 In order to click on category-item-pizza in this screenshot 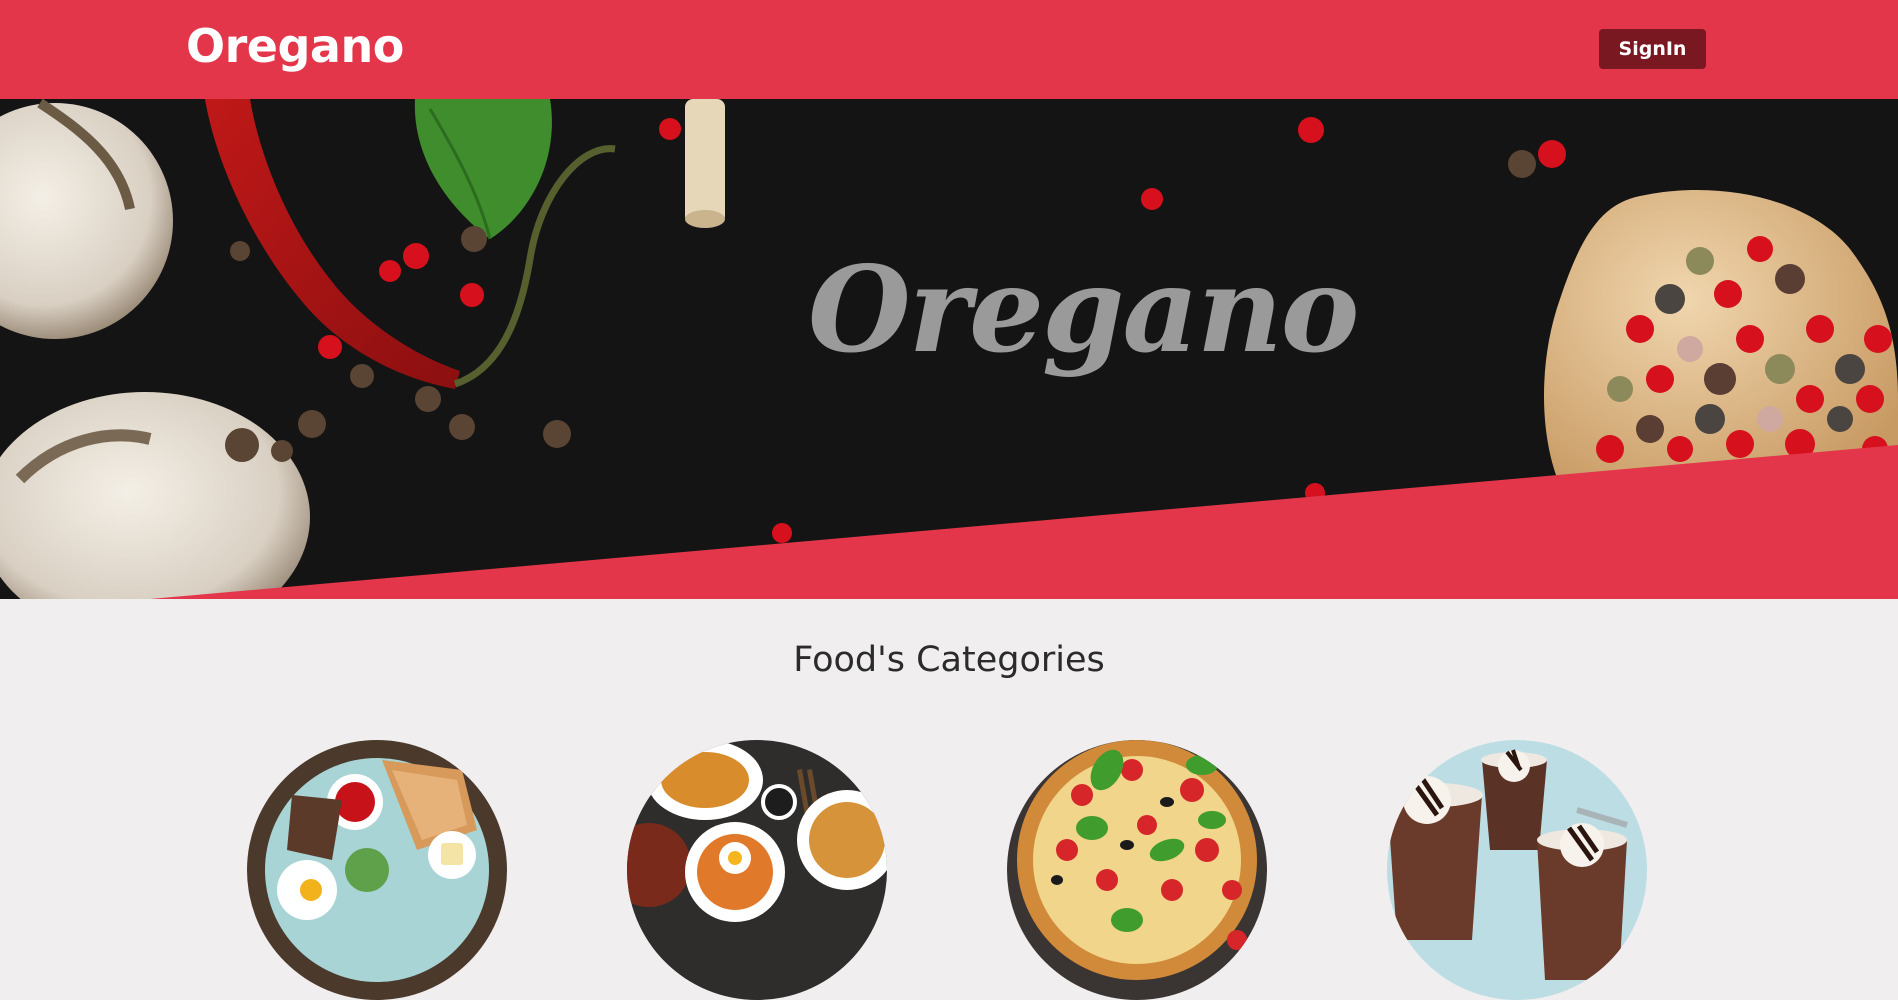, I will do `click(1137, 870)`.